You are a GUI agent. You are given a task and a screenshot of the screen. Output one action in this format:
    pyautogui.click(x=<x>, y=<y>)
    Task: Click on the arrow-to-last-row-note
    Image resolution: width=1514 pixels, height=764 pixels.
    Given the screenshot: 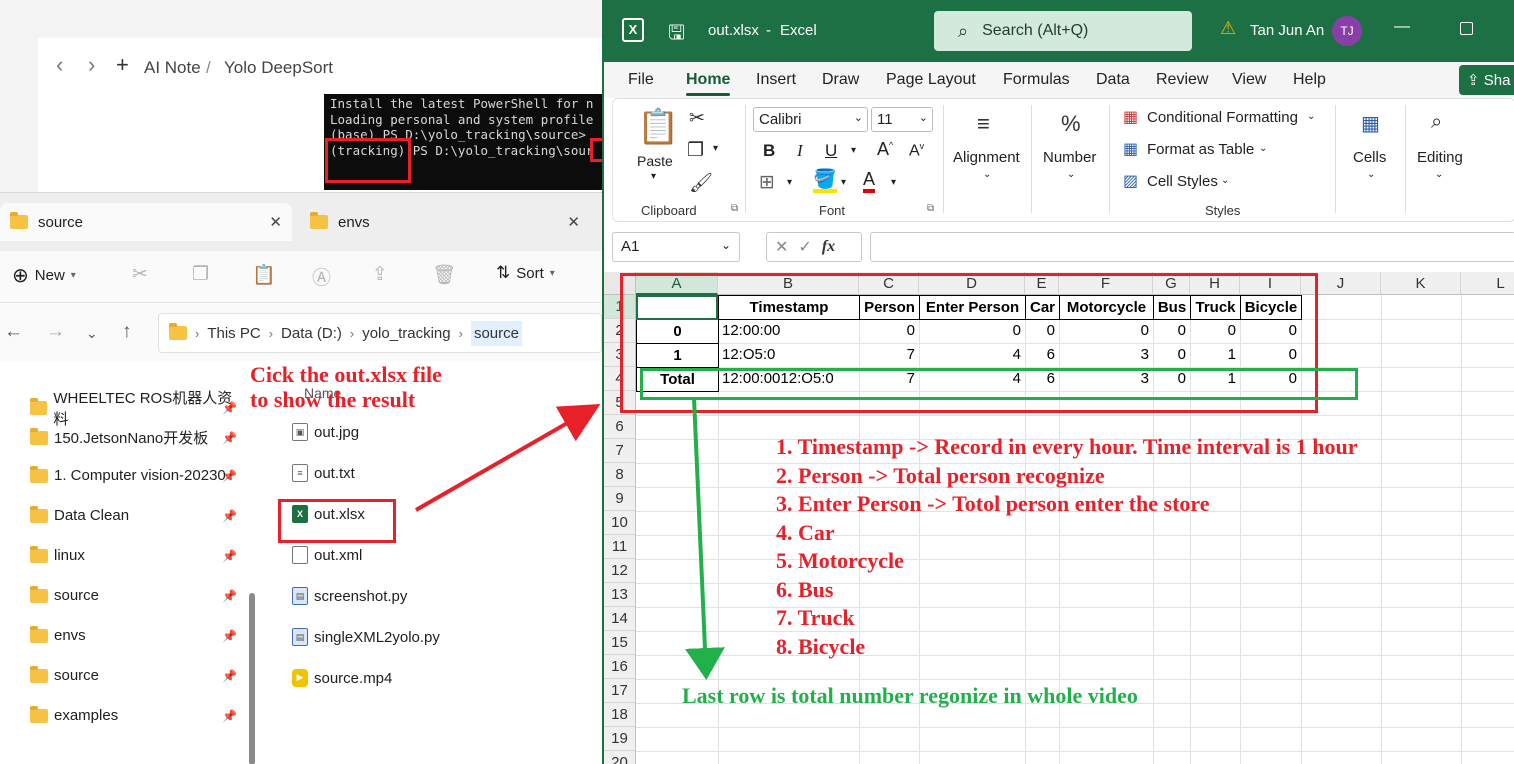 What is the action you would take?
    pyautogui.click(x=704, y=538)
    